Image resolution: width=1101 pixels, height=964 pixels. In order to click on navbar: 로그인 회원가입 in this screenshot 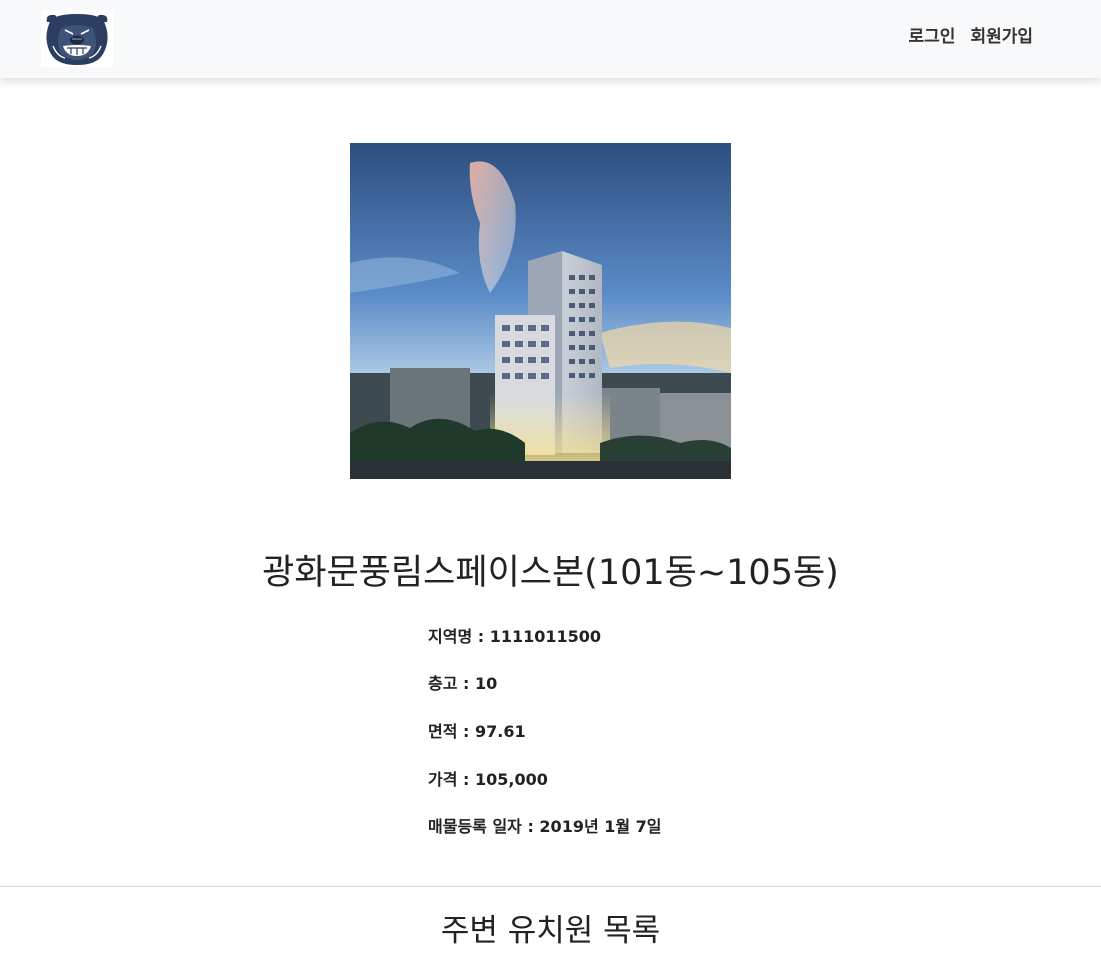, I will do `click(550, 39)`.